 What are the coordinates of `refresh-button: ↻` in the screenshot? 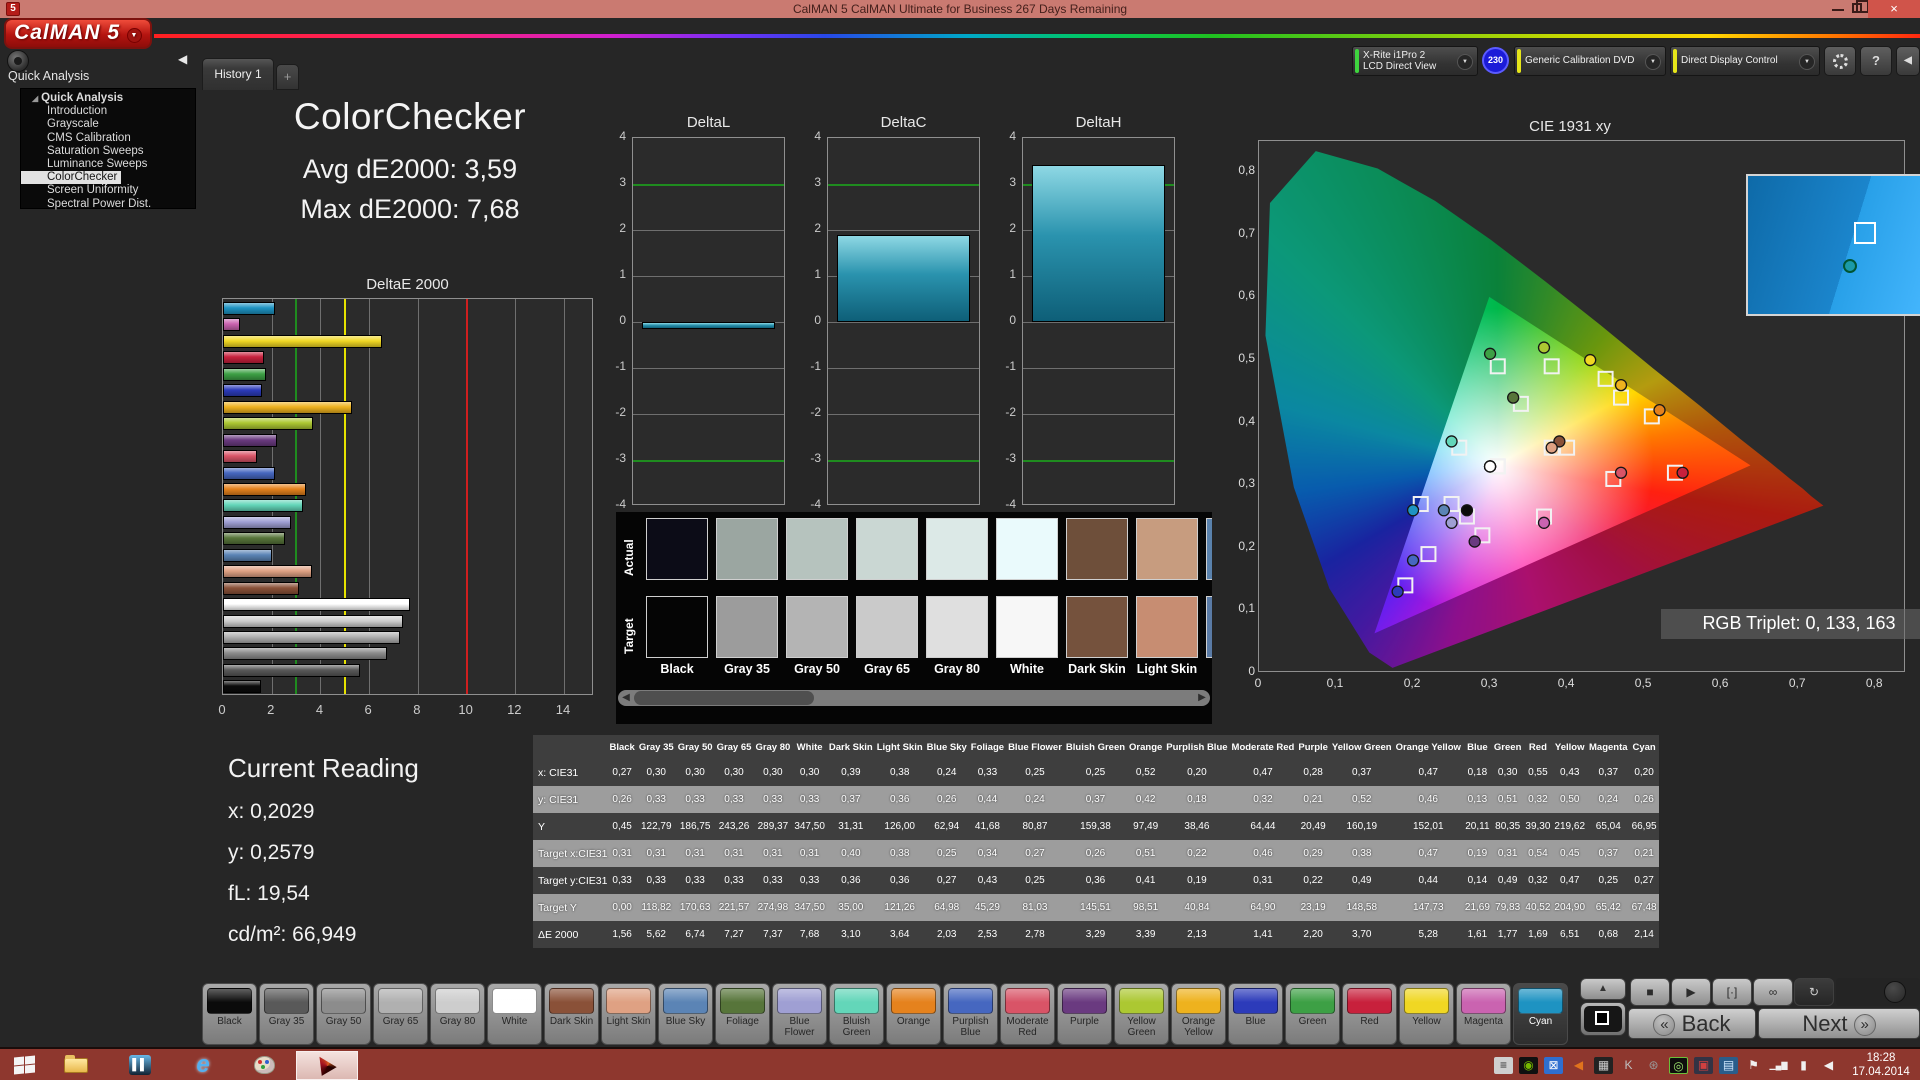 It's located at (1814, 992).